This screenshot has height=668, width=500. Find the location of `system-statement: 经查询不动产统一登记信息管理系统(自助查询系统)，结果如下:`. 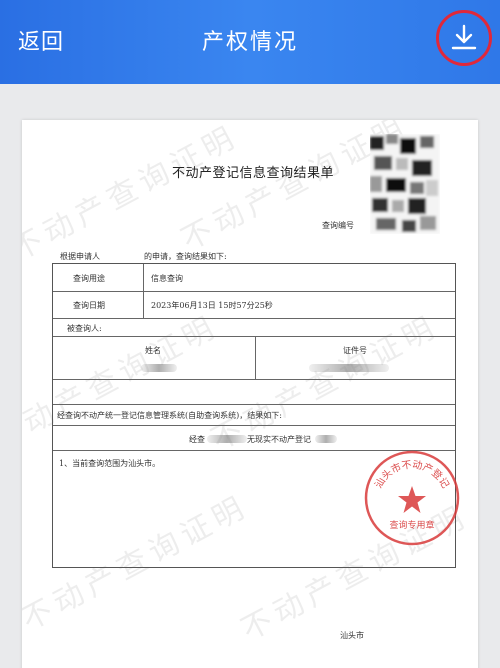

system-statement: 经查询不动产统一登记信息管理系统(自助查询系统)，结果如下: is located at coordinates (169, 415).